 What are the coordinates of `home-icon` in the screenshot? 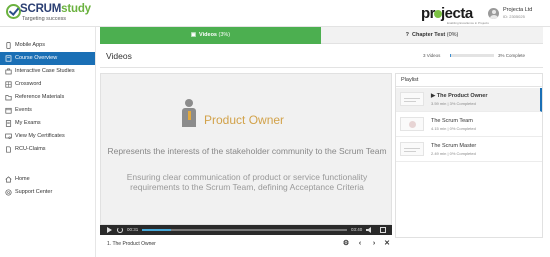 It's located at (8, 179).